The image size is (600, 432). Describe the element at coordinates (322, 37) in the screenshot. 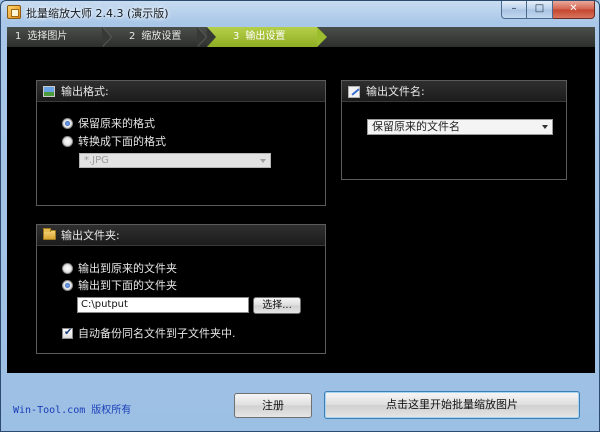

I see `active-step-arrow` at that location.